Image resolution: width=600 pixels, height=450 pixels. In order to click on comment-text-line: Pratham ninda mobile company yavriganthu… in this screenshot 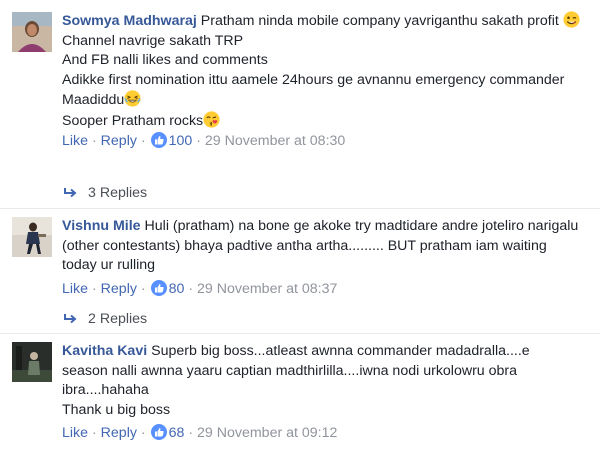, I will do `click(379, 21)`.